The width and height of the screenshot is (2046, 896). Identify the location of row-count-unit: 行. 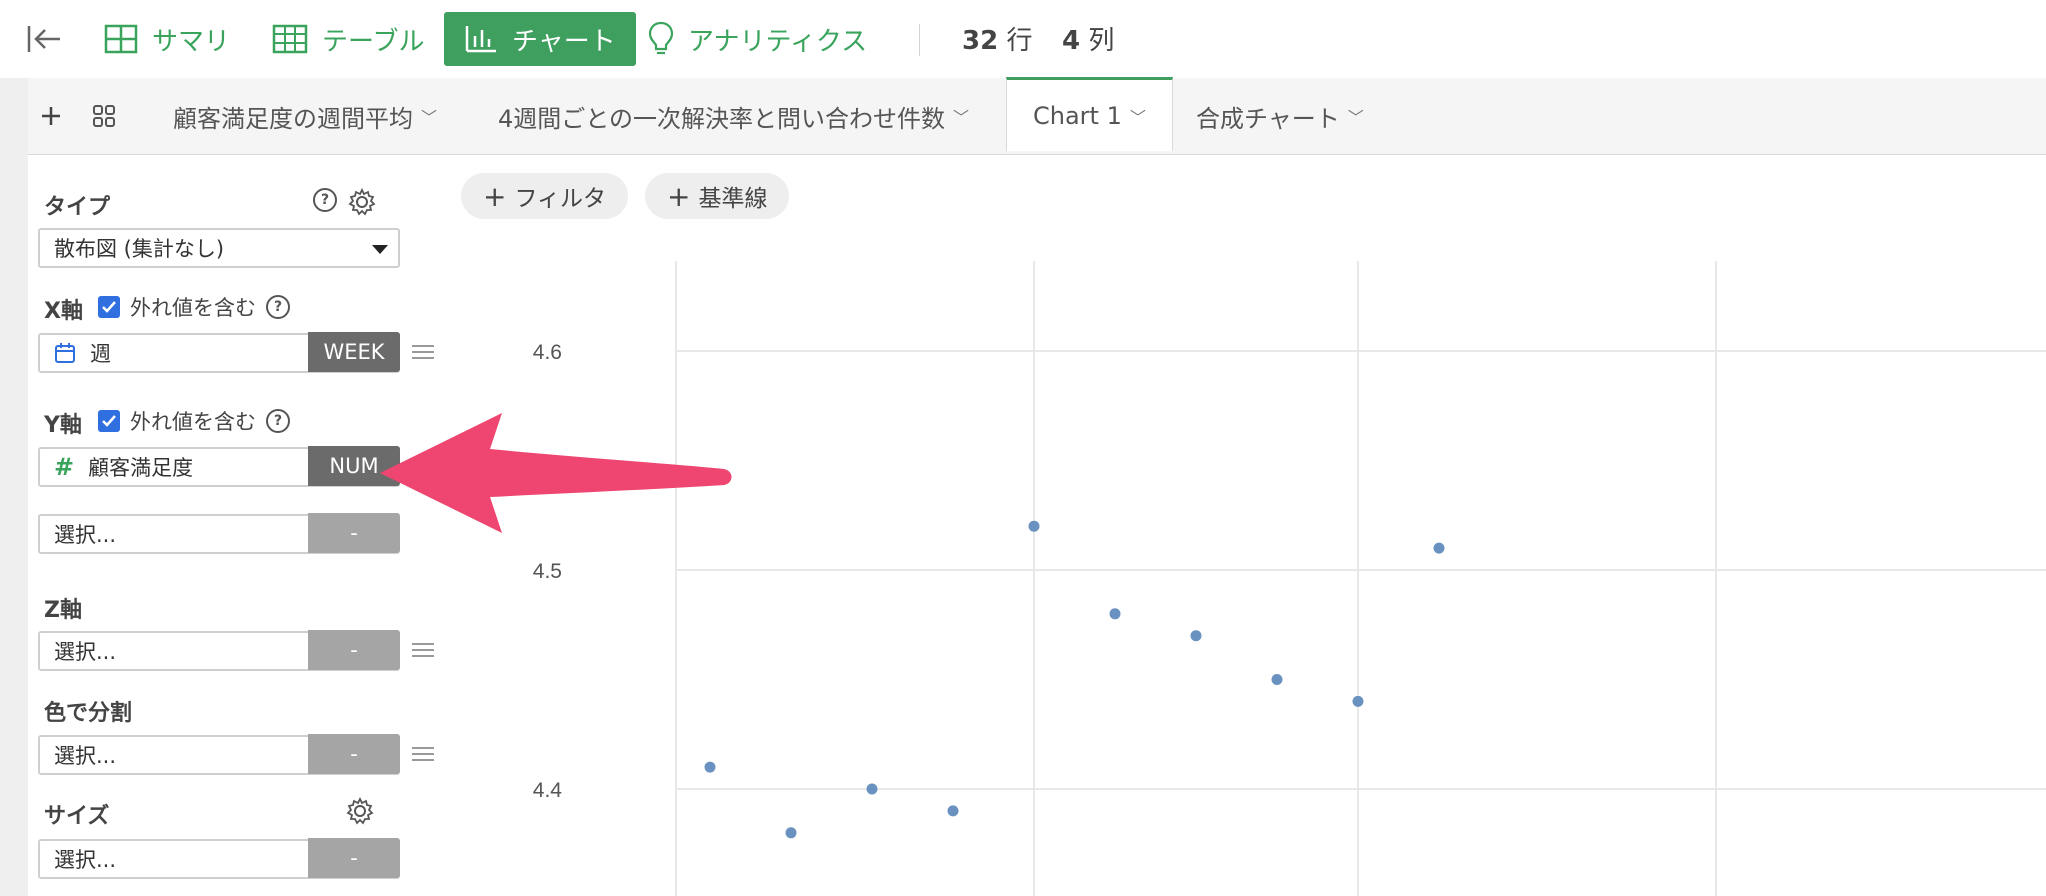
(1019, 41).